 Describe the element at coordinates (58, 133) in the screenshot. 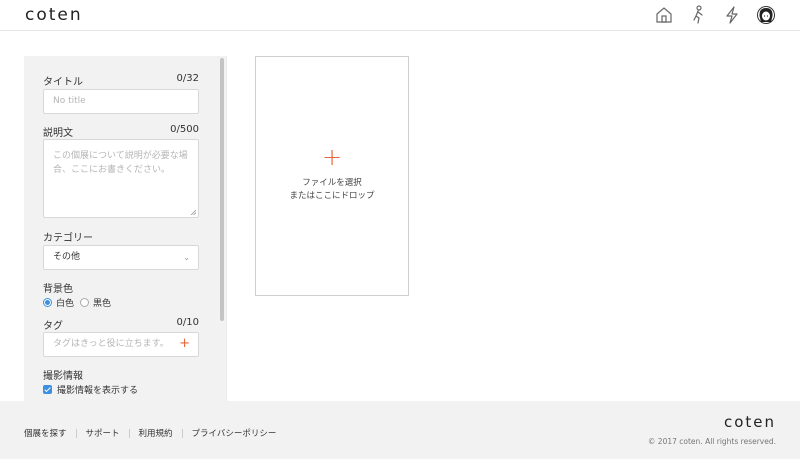

I see `description-label: 説明文` at that location.